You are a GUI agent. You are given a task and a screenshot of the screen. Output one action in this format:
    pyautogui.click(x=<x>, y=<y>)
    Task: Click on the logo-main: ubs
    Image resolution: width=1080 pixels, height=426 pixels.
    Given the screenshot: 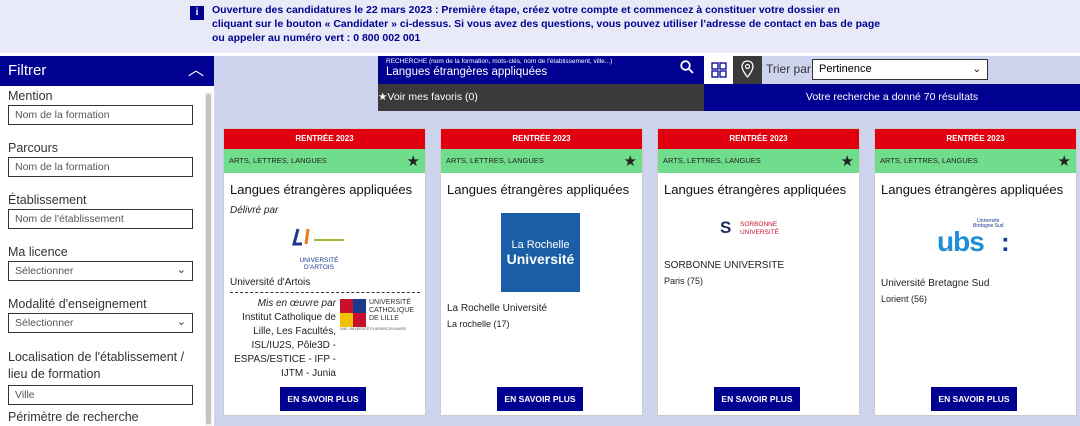 What is the action you would take?
    pyautogui.click(x=961, y=241)
    